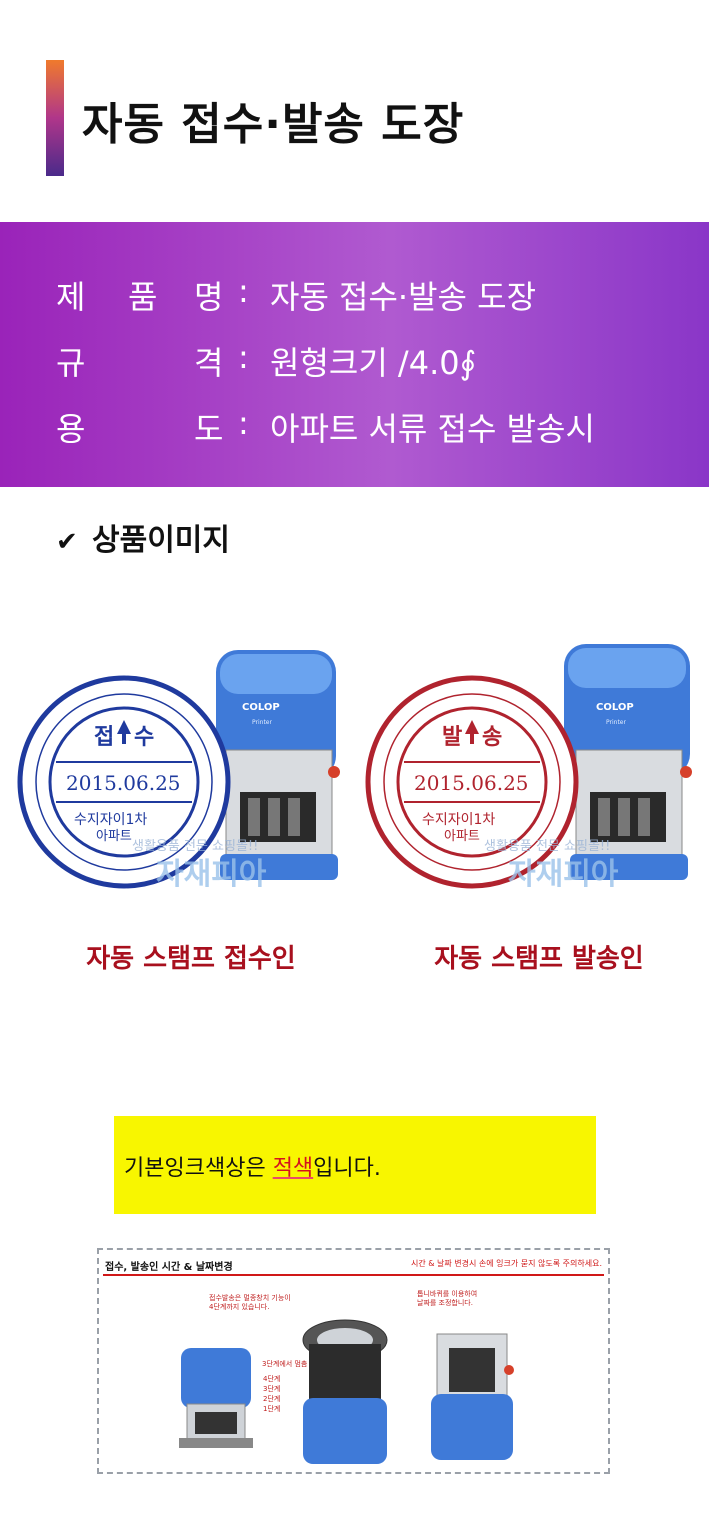 This screenshot has width=709, height=1514. What do you see at coordinates (539, 959) in the screenshot?
I see `caption-send: 자동 스탬프 발송인` at bounding box center [539, 959].